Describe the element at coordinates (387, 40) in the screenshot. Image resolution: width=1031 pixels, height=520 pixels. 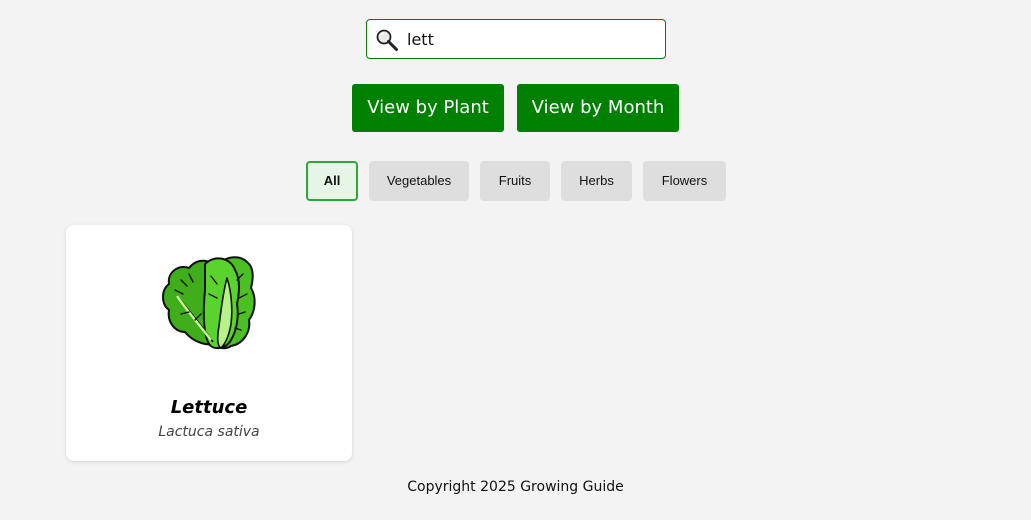
I see `magnifying-glass-icon` at that location.